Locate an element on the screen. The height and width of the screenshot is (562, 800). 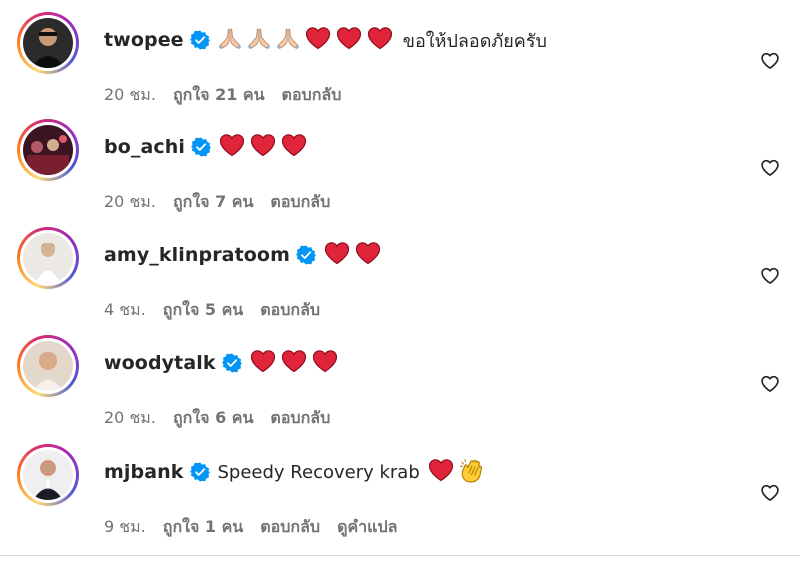
comment-text: Speedy Recovery krab is located at coordinates (351, 472).